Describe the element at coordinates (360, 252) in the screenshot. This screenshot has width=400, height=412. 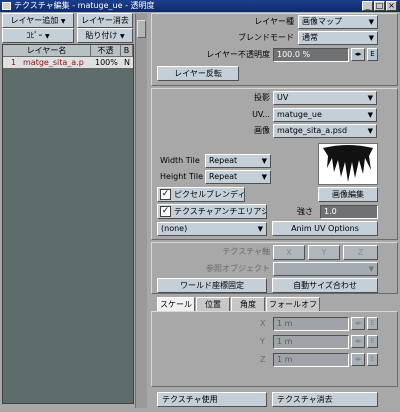
I see `axis-z-button: Z` at that location.